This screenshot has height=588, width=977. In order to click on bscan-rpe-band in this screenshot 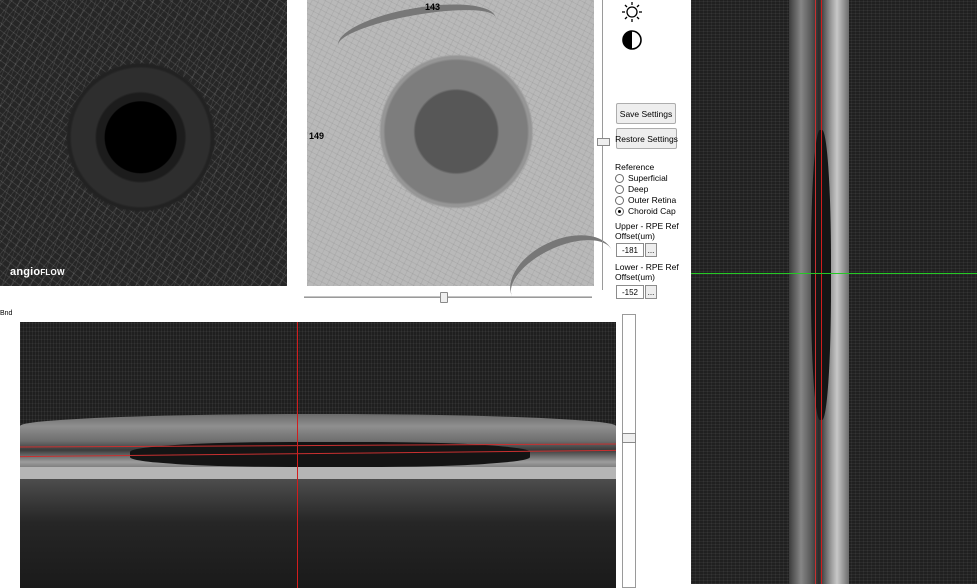, I will do `click(318, 473)`.